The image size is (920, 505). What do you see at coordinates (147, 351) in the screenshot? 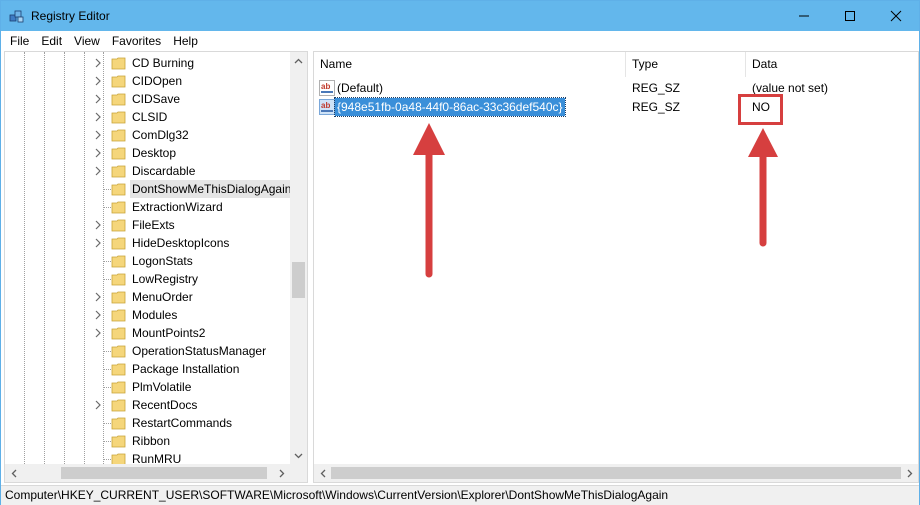
I see `tree-item: OperationStatusManager` at bounding box center [147, 351].